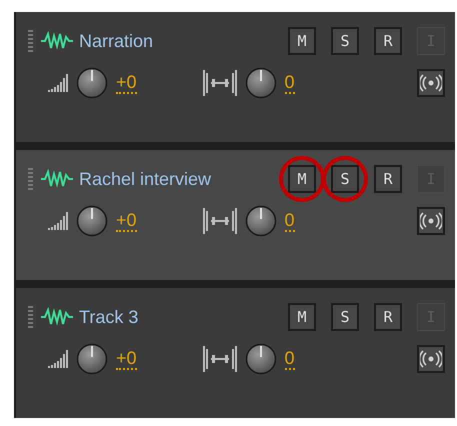 The width and height of the screenshot is (457, 426). I want to click on track-name: Rachel interview, so click(145, 179).